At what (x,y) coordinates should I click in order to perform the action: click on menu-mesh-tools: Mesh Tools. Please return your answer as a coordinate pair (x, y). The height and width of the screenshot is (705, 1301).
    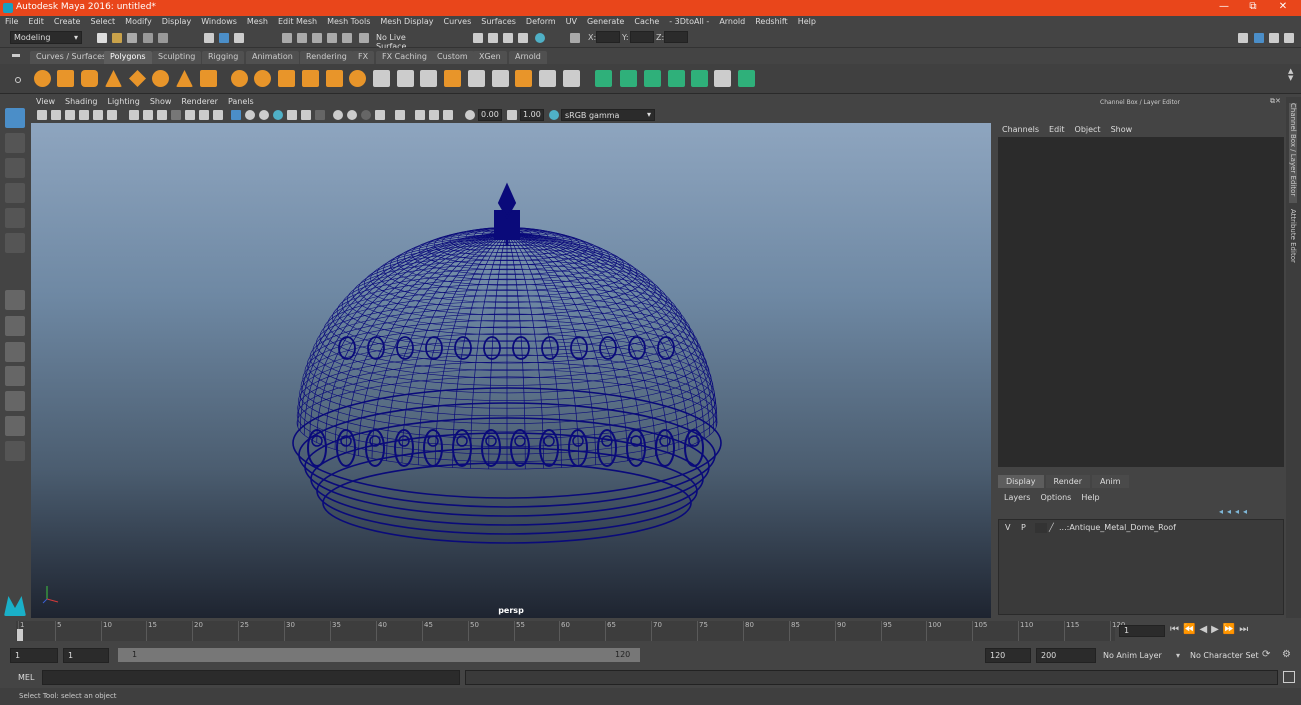
    Looking at the image, I should click on (348, 21).